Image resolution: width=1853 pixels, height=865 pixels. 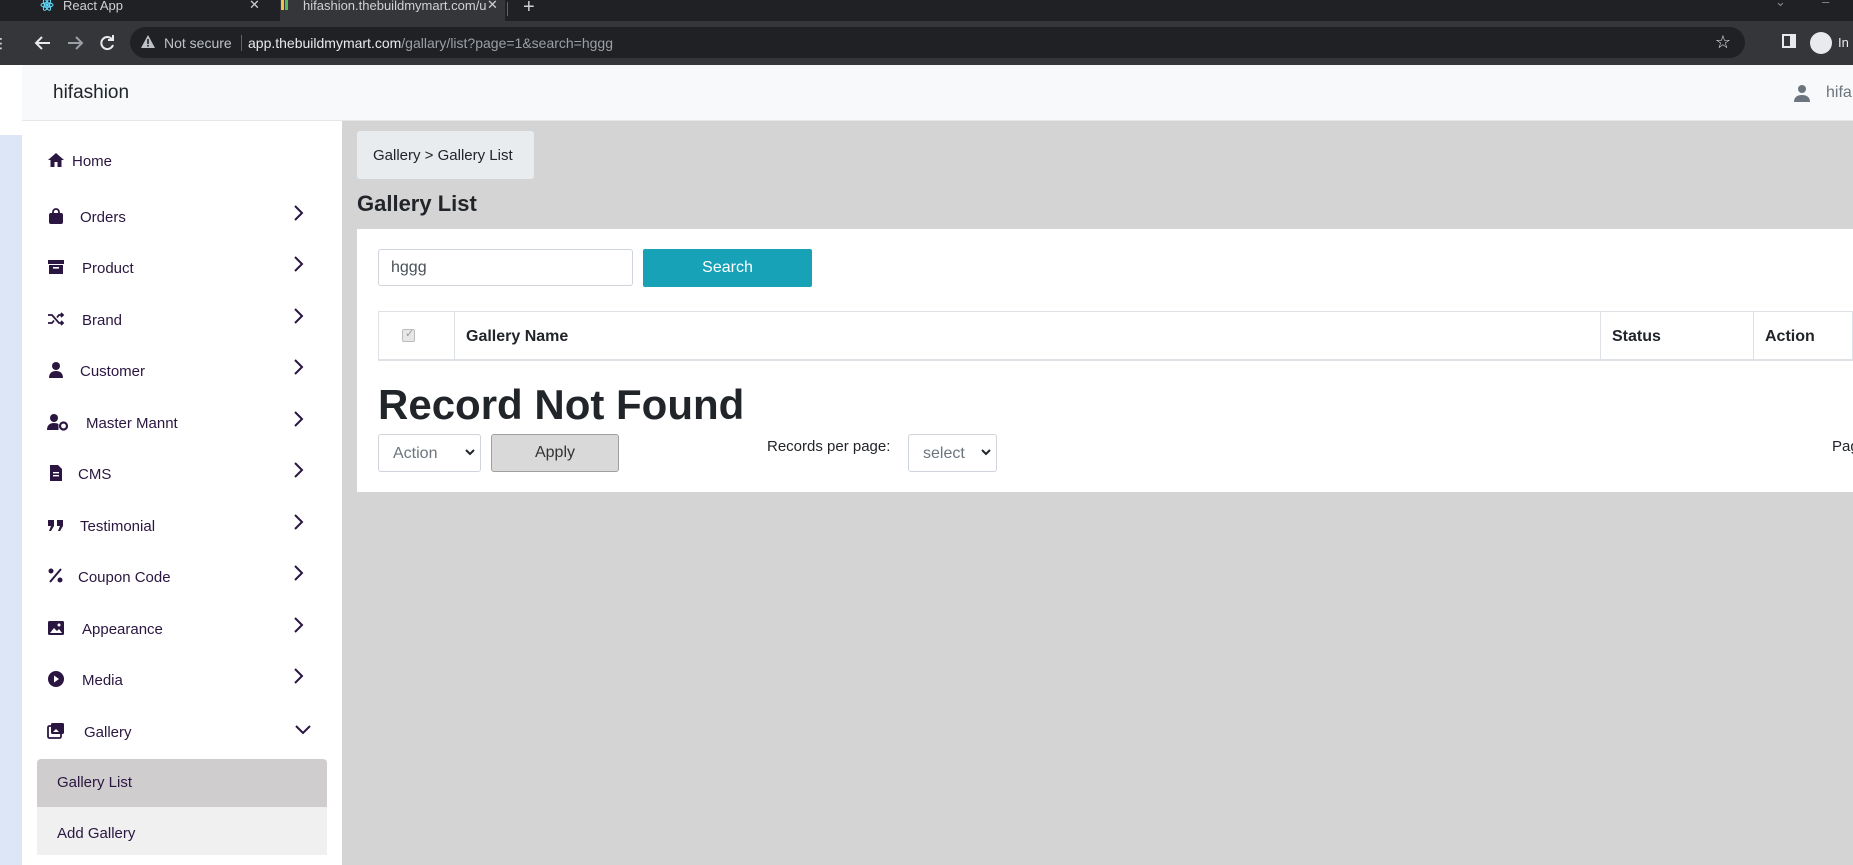 I want to click on tab-separator, so click(x=507, y=9).